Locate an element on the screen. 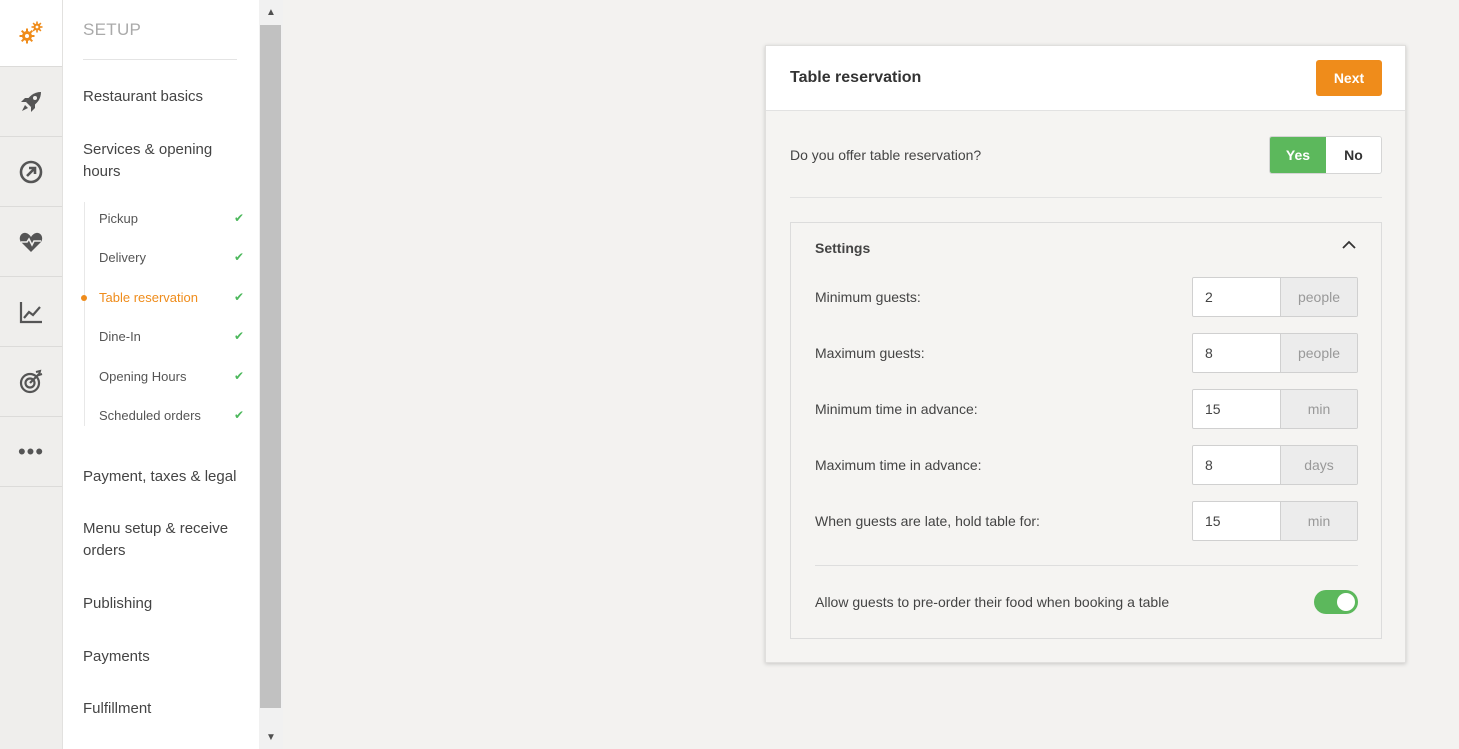  subnav-item-label: Scheduled orders is located at coordinates (150, 415).